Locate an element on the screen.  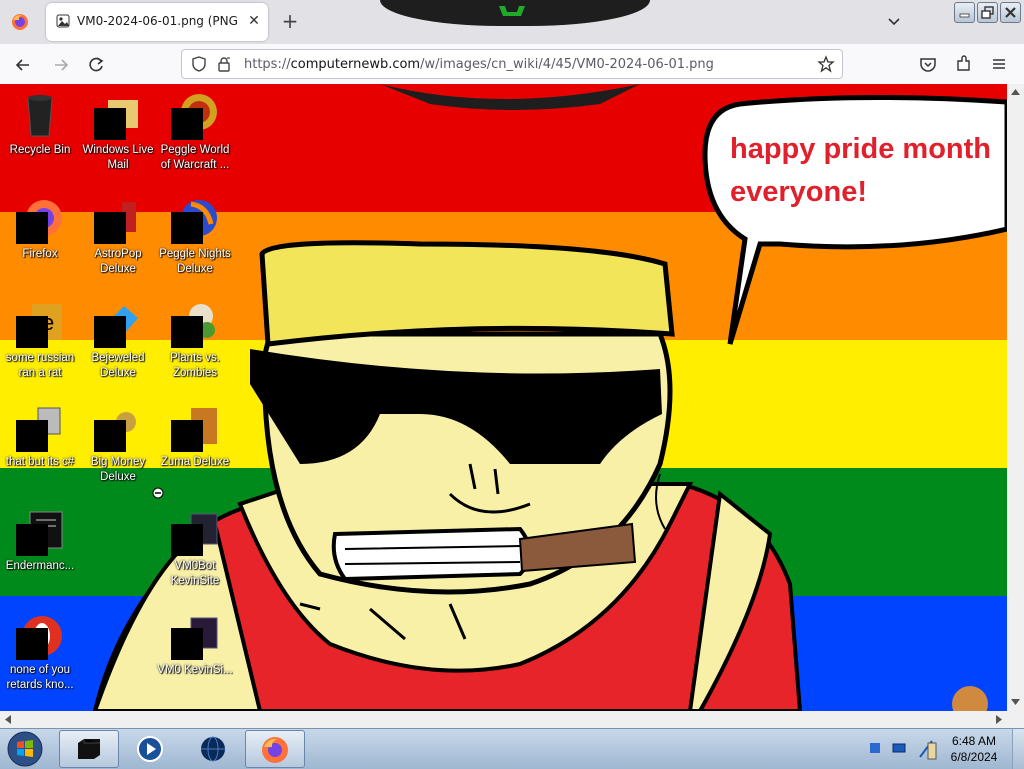
close-icon is located at coordinates (1010, 12).